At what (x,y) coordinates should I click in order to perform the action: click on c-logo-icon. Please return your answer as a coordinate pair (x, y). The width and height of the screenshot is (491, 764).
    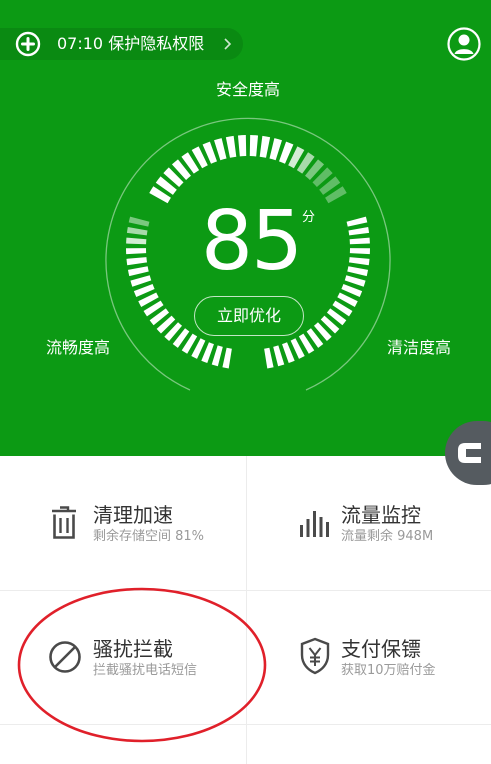
    Looking at the image, I should click on (469, 453).